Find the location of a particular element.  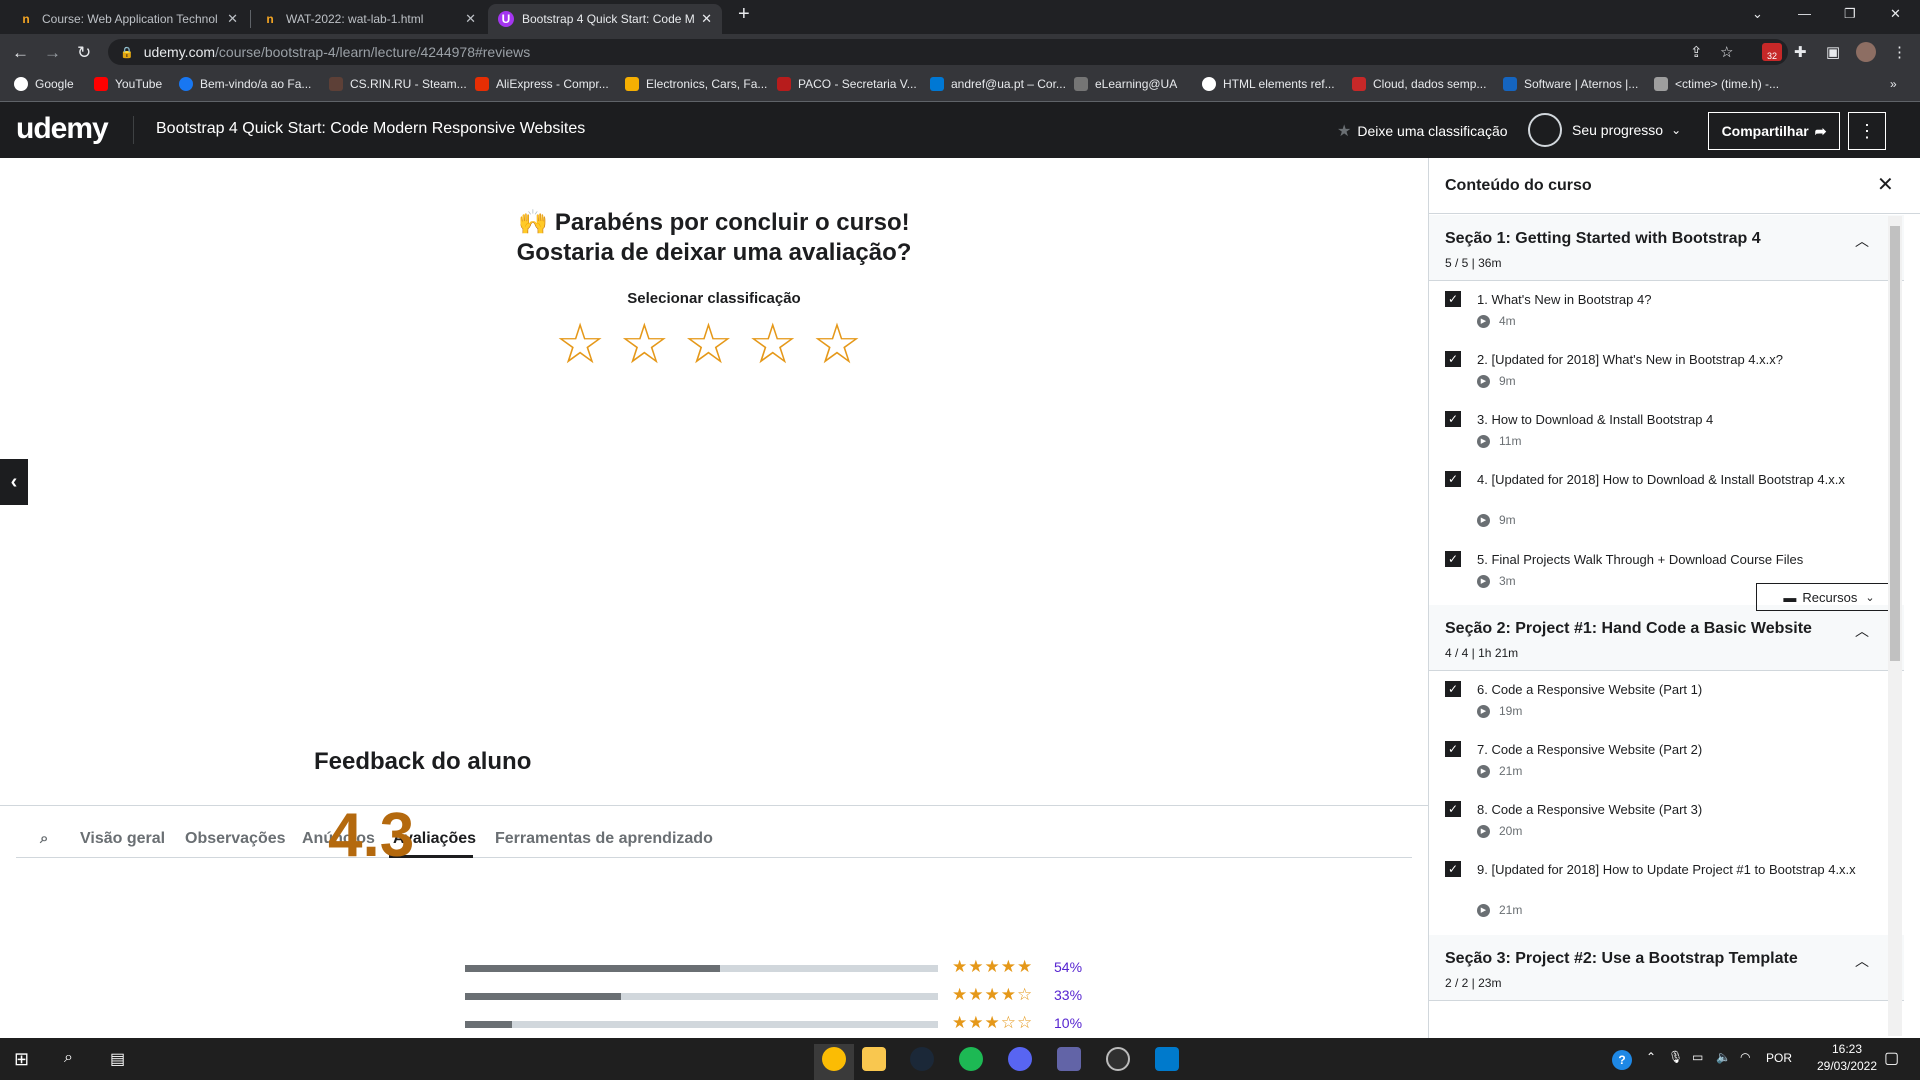

scrollbar-thumb is located at coordinates (1895, 443).